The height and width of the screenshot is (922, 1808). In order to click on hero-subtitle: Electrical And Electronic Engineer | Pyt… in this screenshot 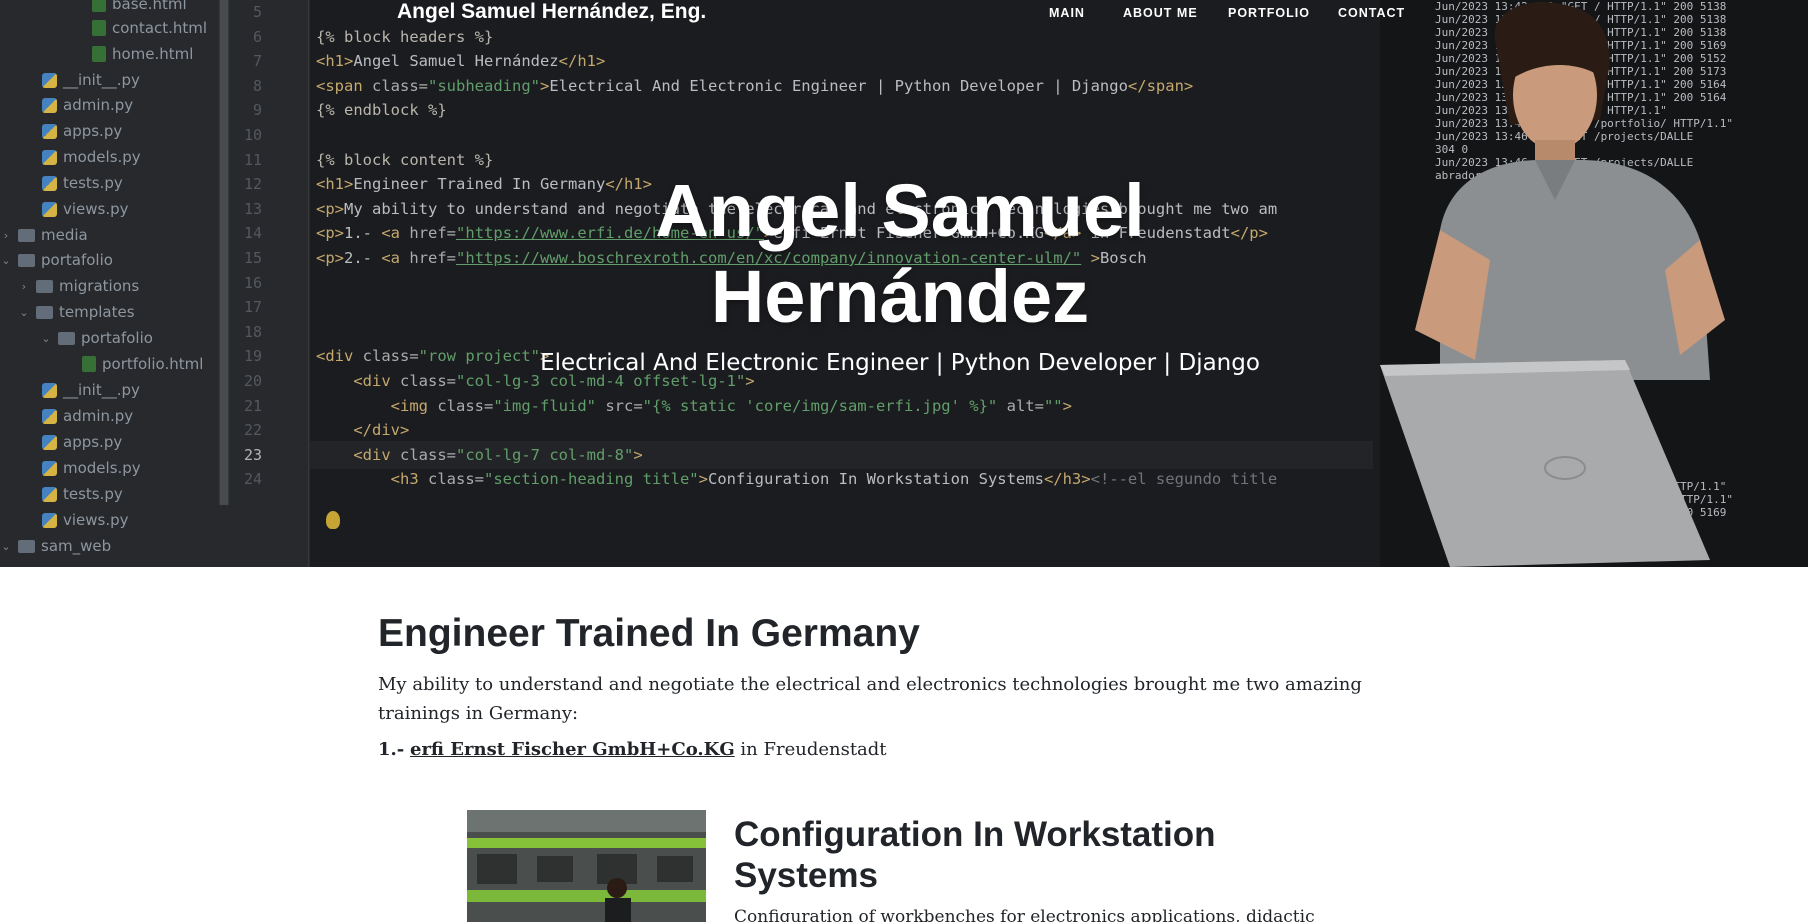, I will do `click(900, 363)`.